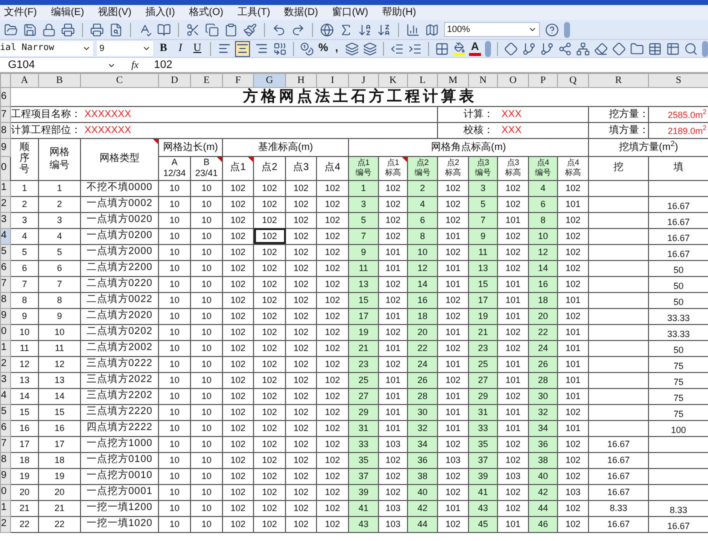 This screenshot has height=541, width=708. Describe the element at coordinates (301, 81) in the screenshot. I see `column-header: H` at that location.